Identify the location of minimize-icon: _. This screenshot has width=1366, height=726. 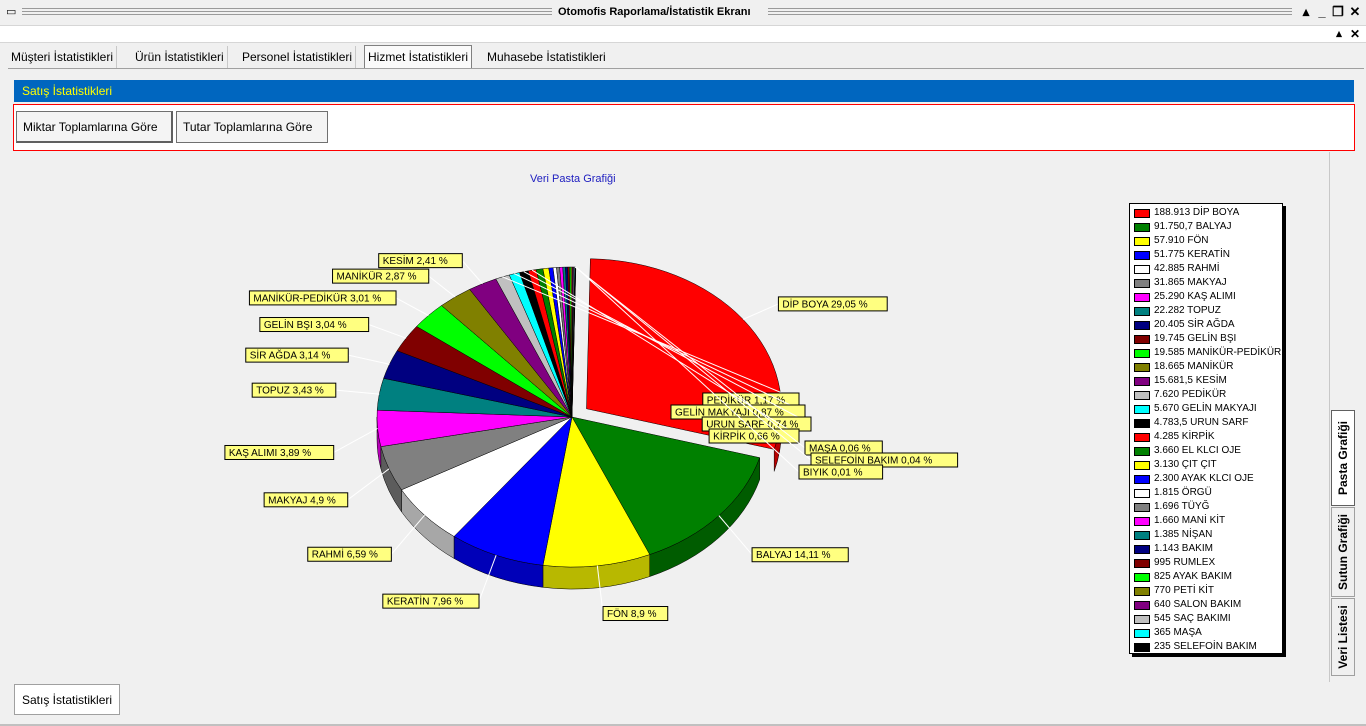
(1322, 12).